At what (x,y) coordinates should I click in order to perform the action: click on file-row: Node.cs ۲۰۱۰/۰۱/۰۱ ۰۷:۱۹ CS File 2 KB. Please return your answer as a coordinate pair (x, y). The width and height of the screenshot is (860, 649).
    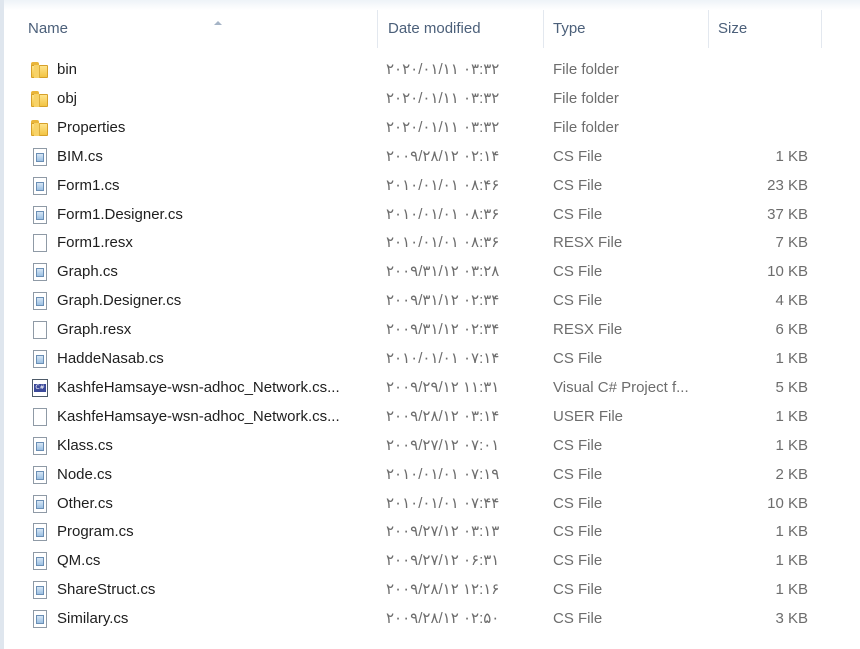
    Looking at the image, I should click on (430, 474).